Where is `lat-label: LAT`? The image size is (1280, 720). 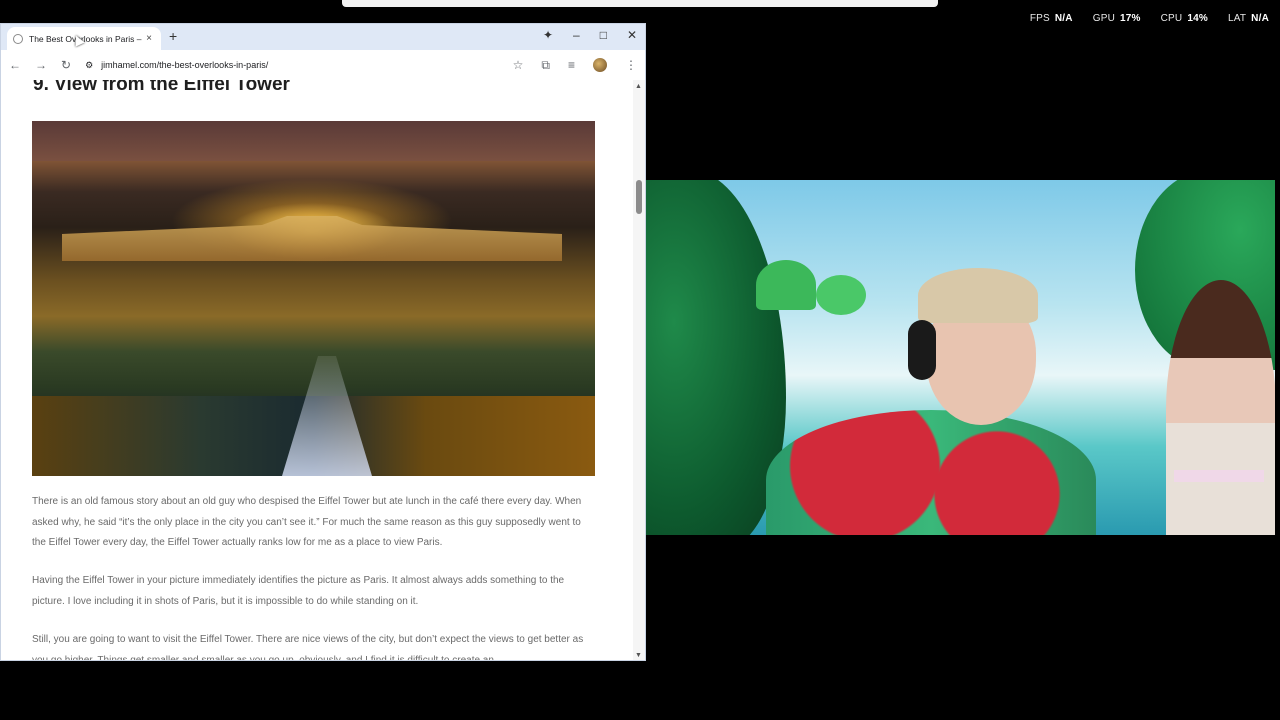 lat-label: LAT is located at coordinates (1237, 18).